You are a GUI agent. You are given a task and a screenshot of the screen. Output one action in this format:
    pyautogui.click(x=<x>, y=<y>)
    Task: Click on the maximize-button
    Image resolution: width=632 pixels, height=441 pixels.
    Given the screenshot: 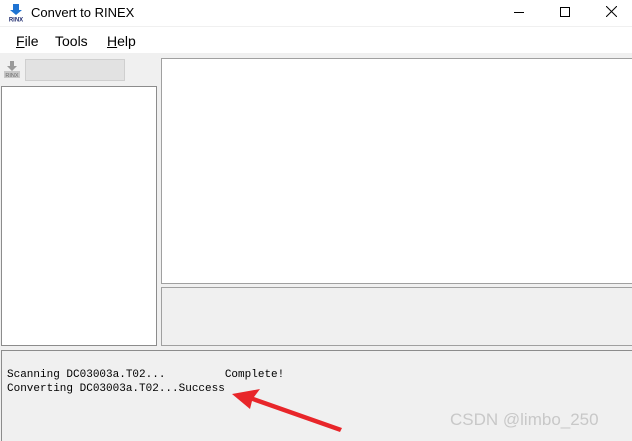 What is the action you would take?
    pyautogui.click(x=565, y=13)
    